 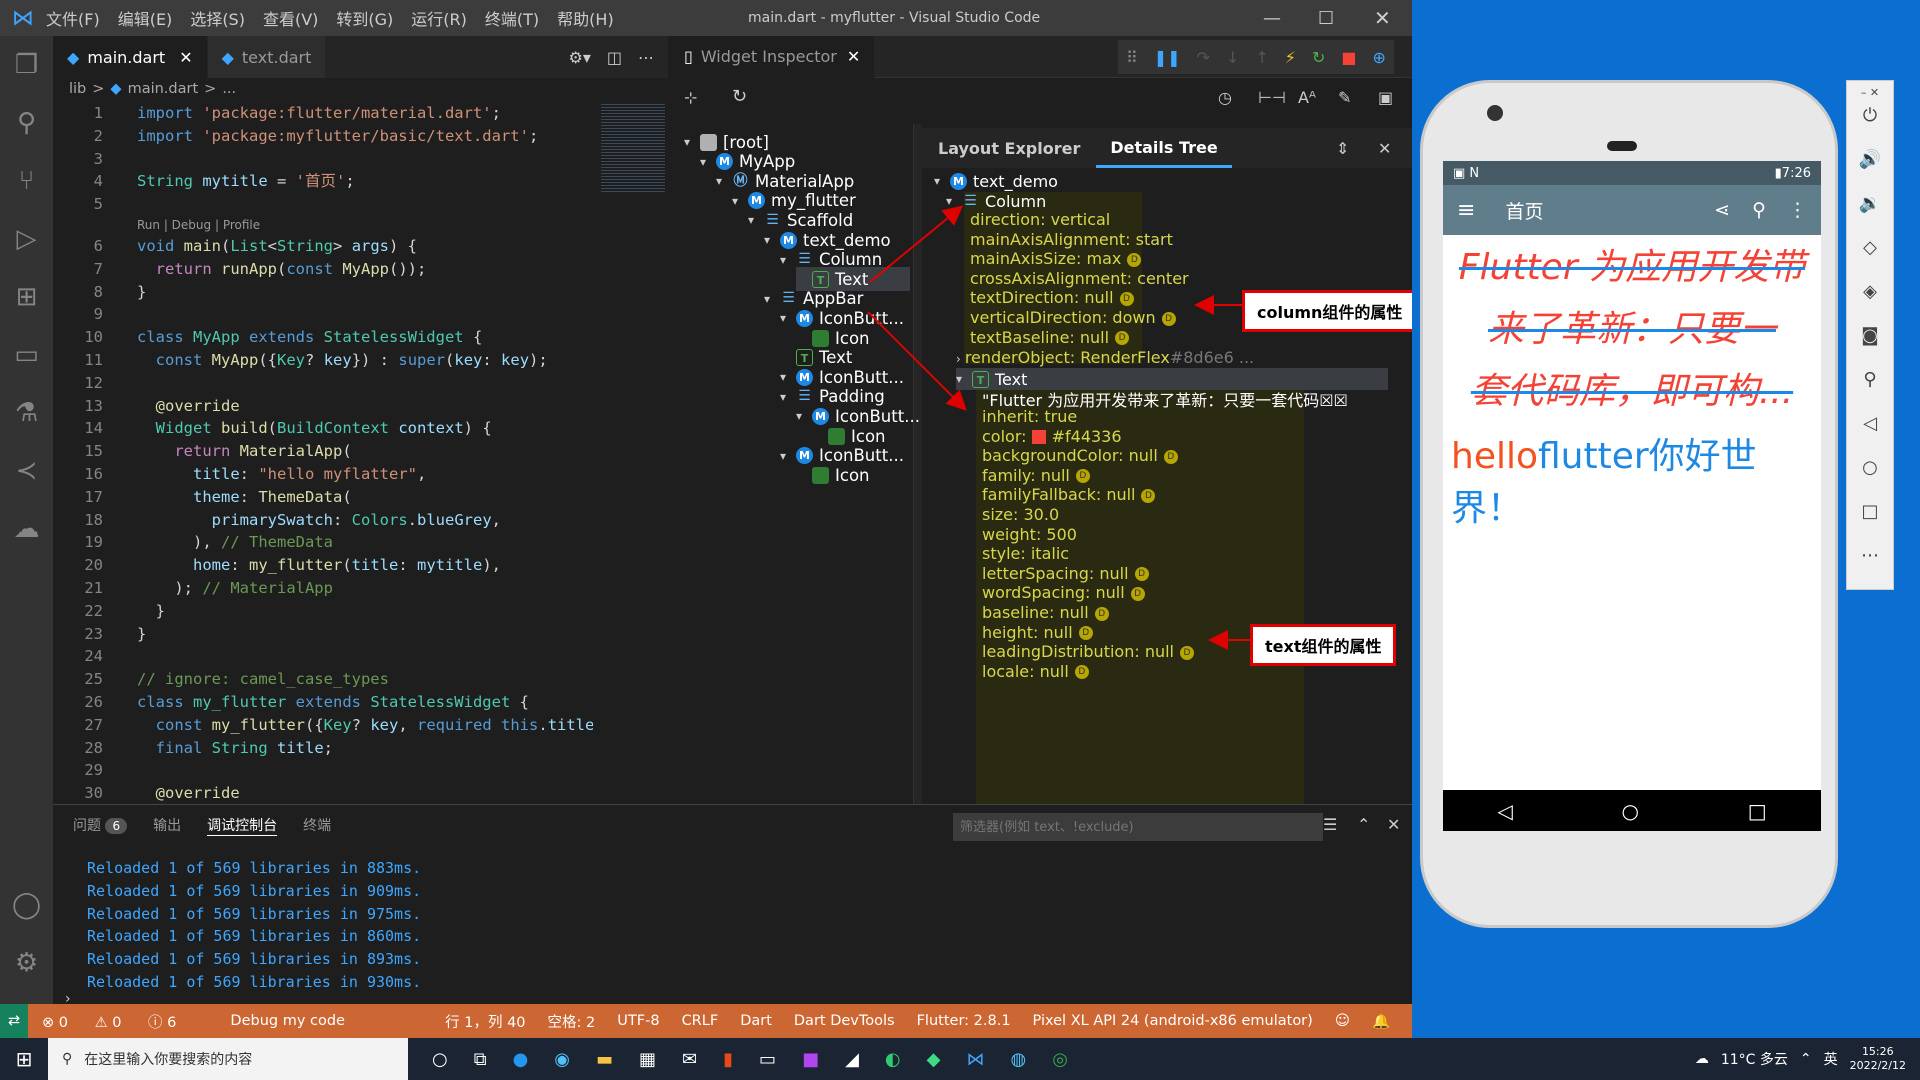 I want to click on search-icon: ⚲, so click(x=26, y=123).